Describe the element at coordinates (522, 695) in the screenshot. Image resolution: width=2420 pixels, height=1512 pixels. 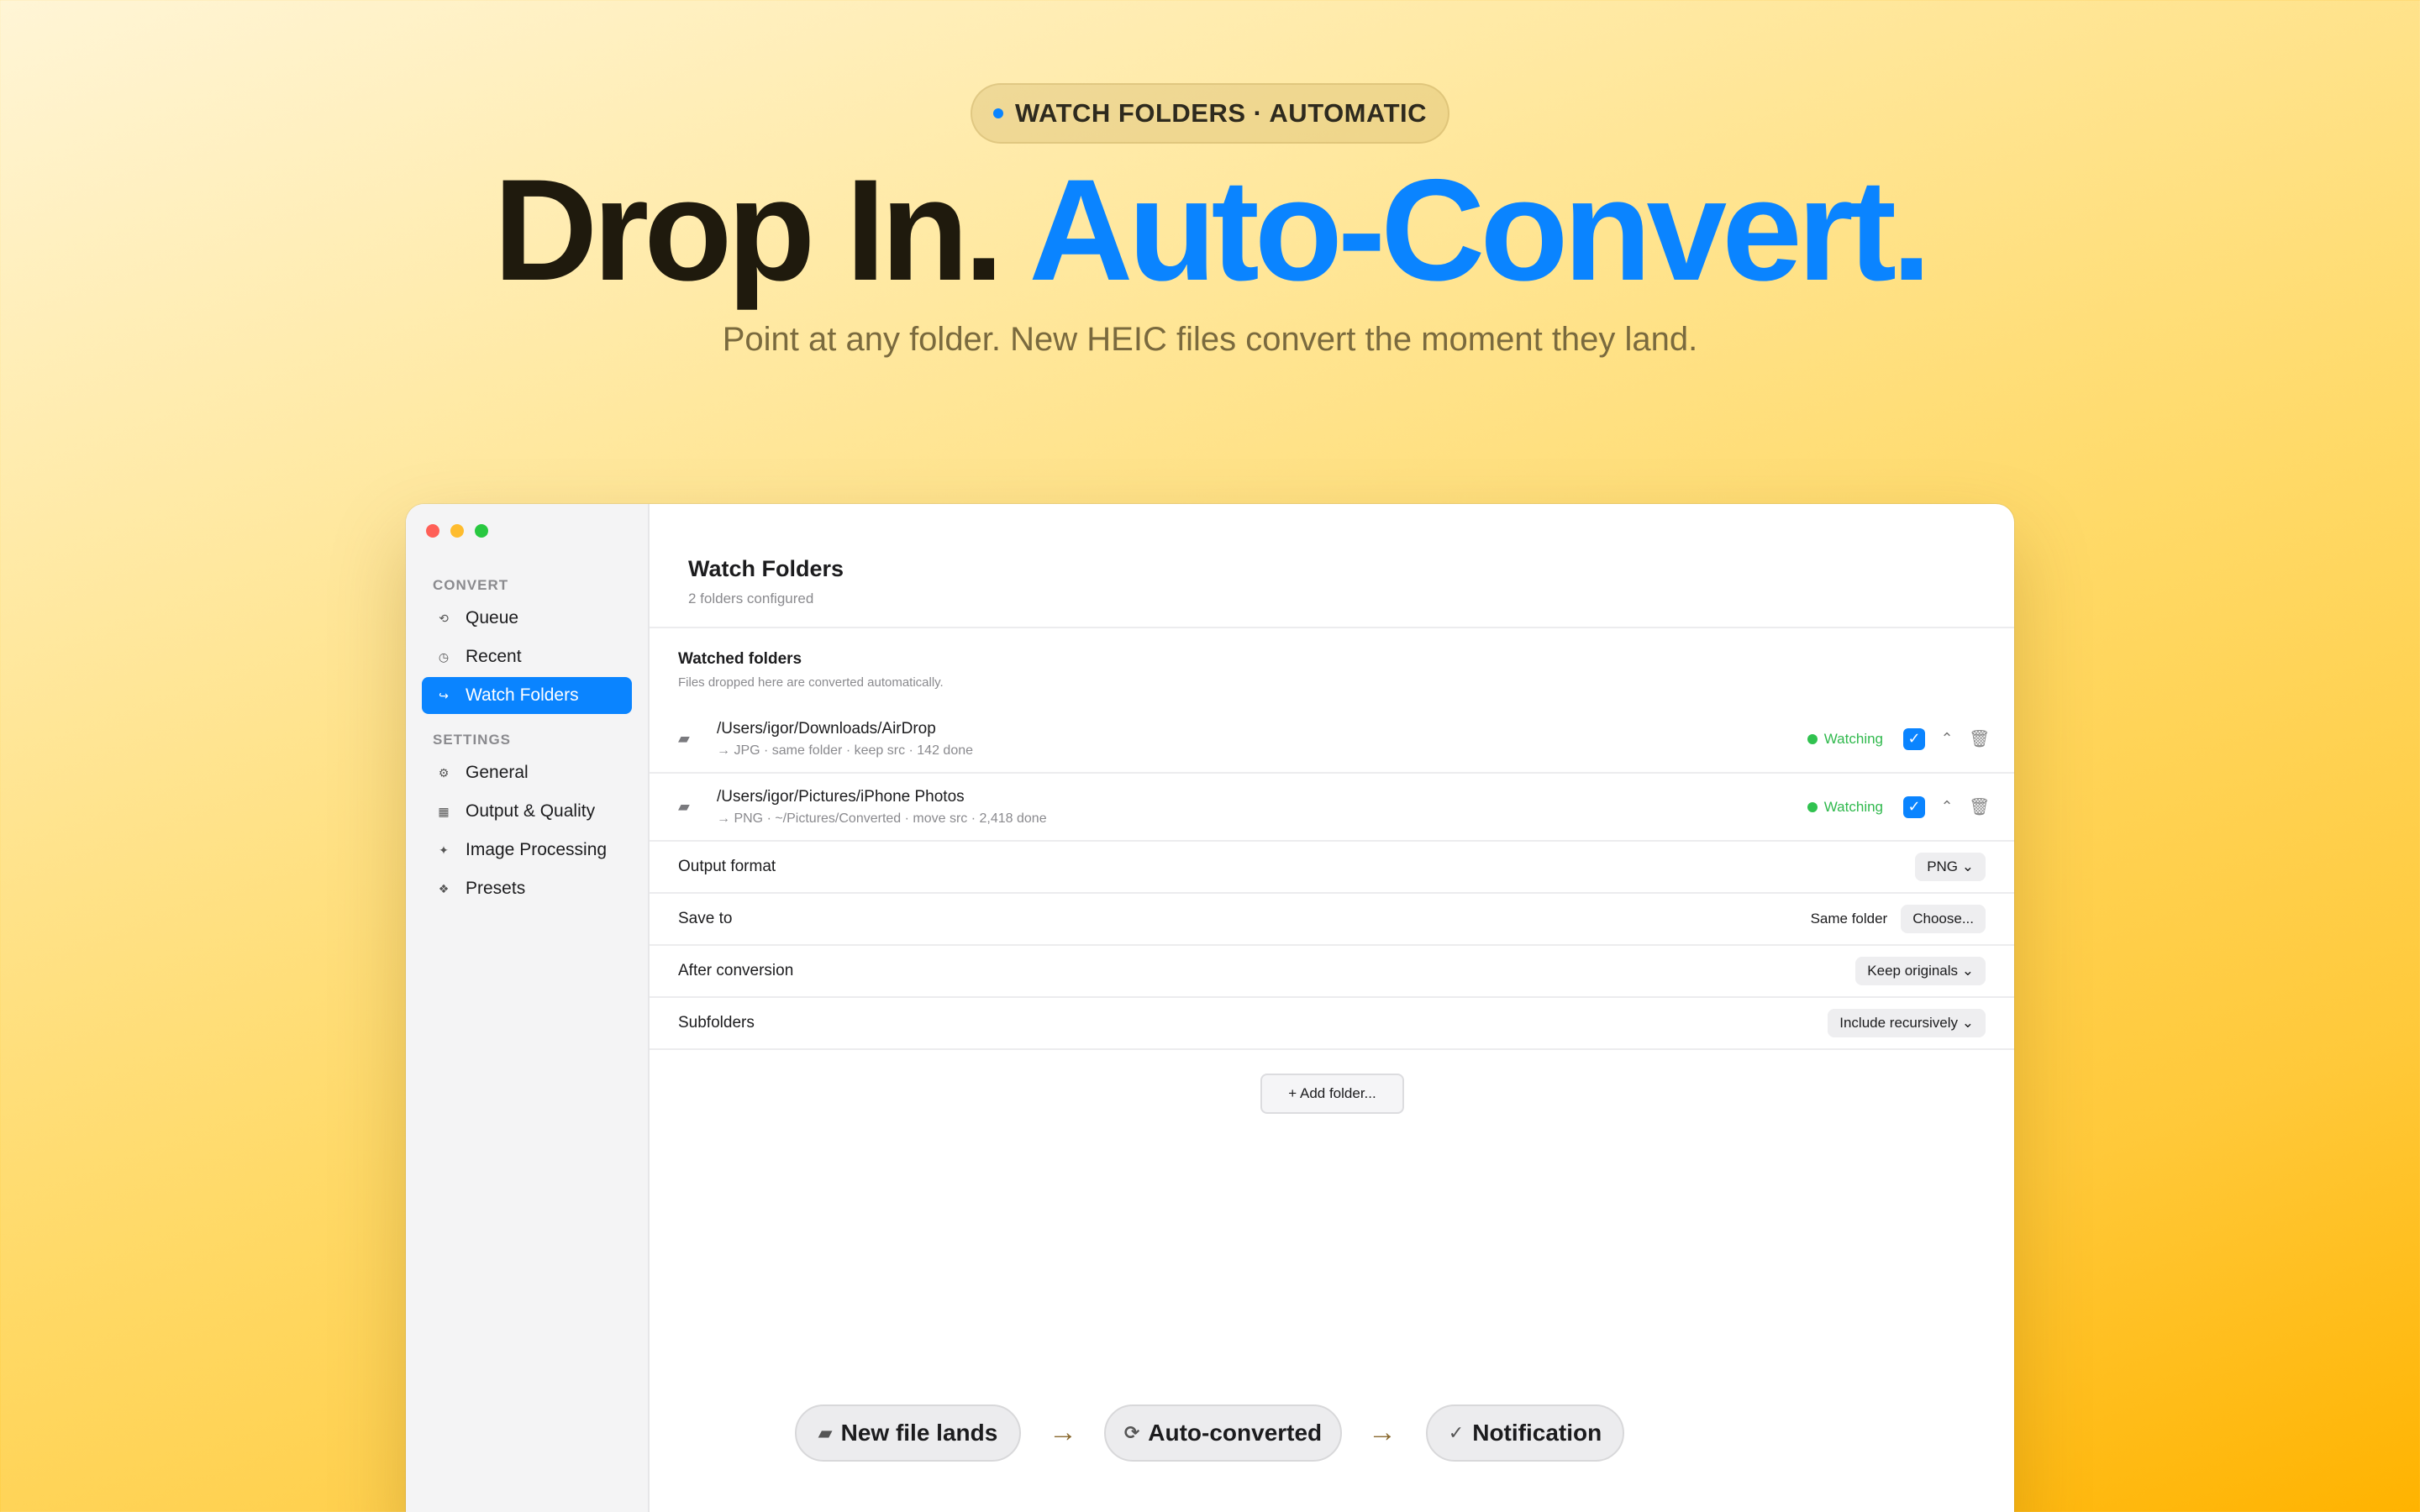
I see `sidebar-item-label: Watch Folders` at that location.